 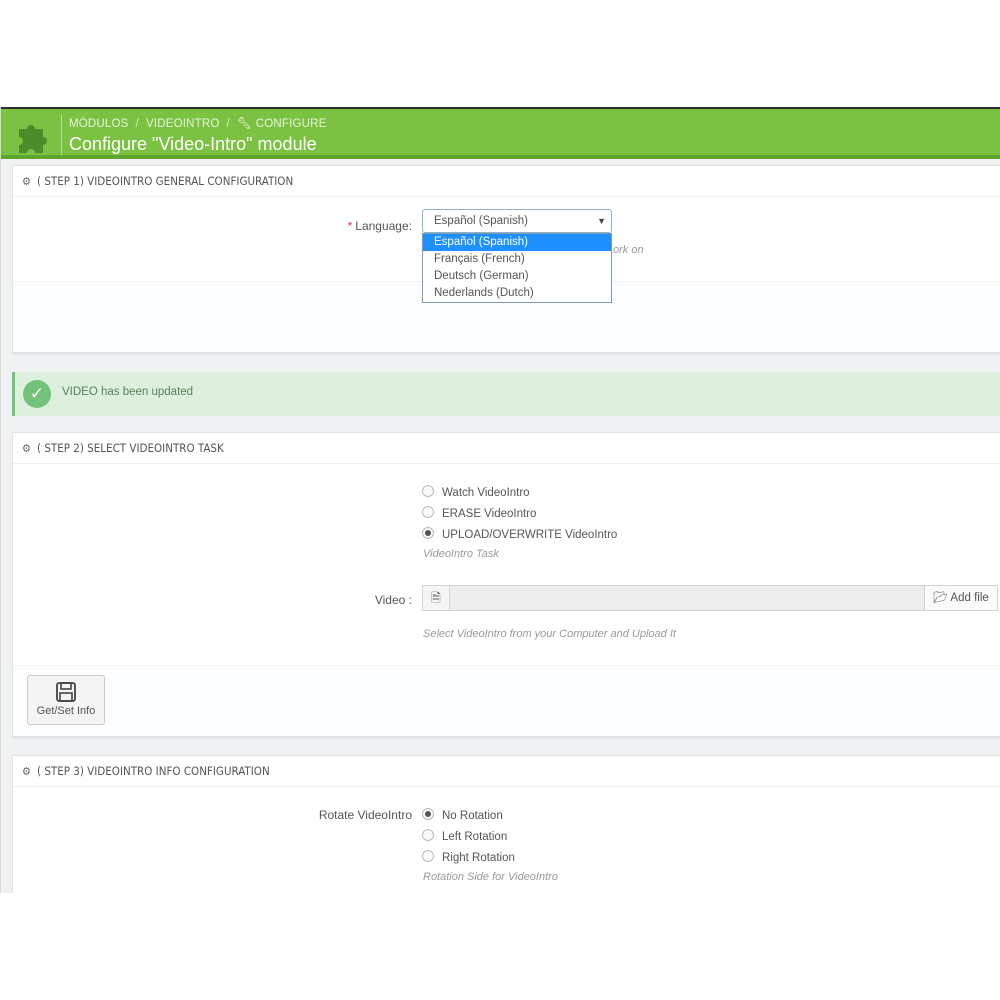 I want to click on breadcrumb: MÓDULOS / VIDEOINTRO / 🔧︎ CONFIGURE, so click(x=198, y=124).